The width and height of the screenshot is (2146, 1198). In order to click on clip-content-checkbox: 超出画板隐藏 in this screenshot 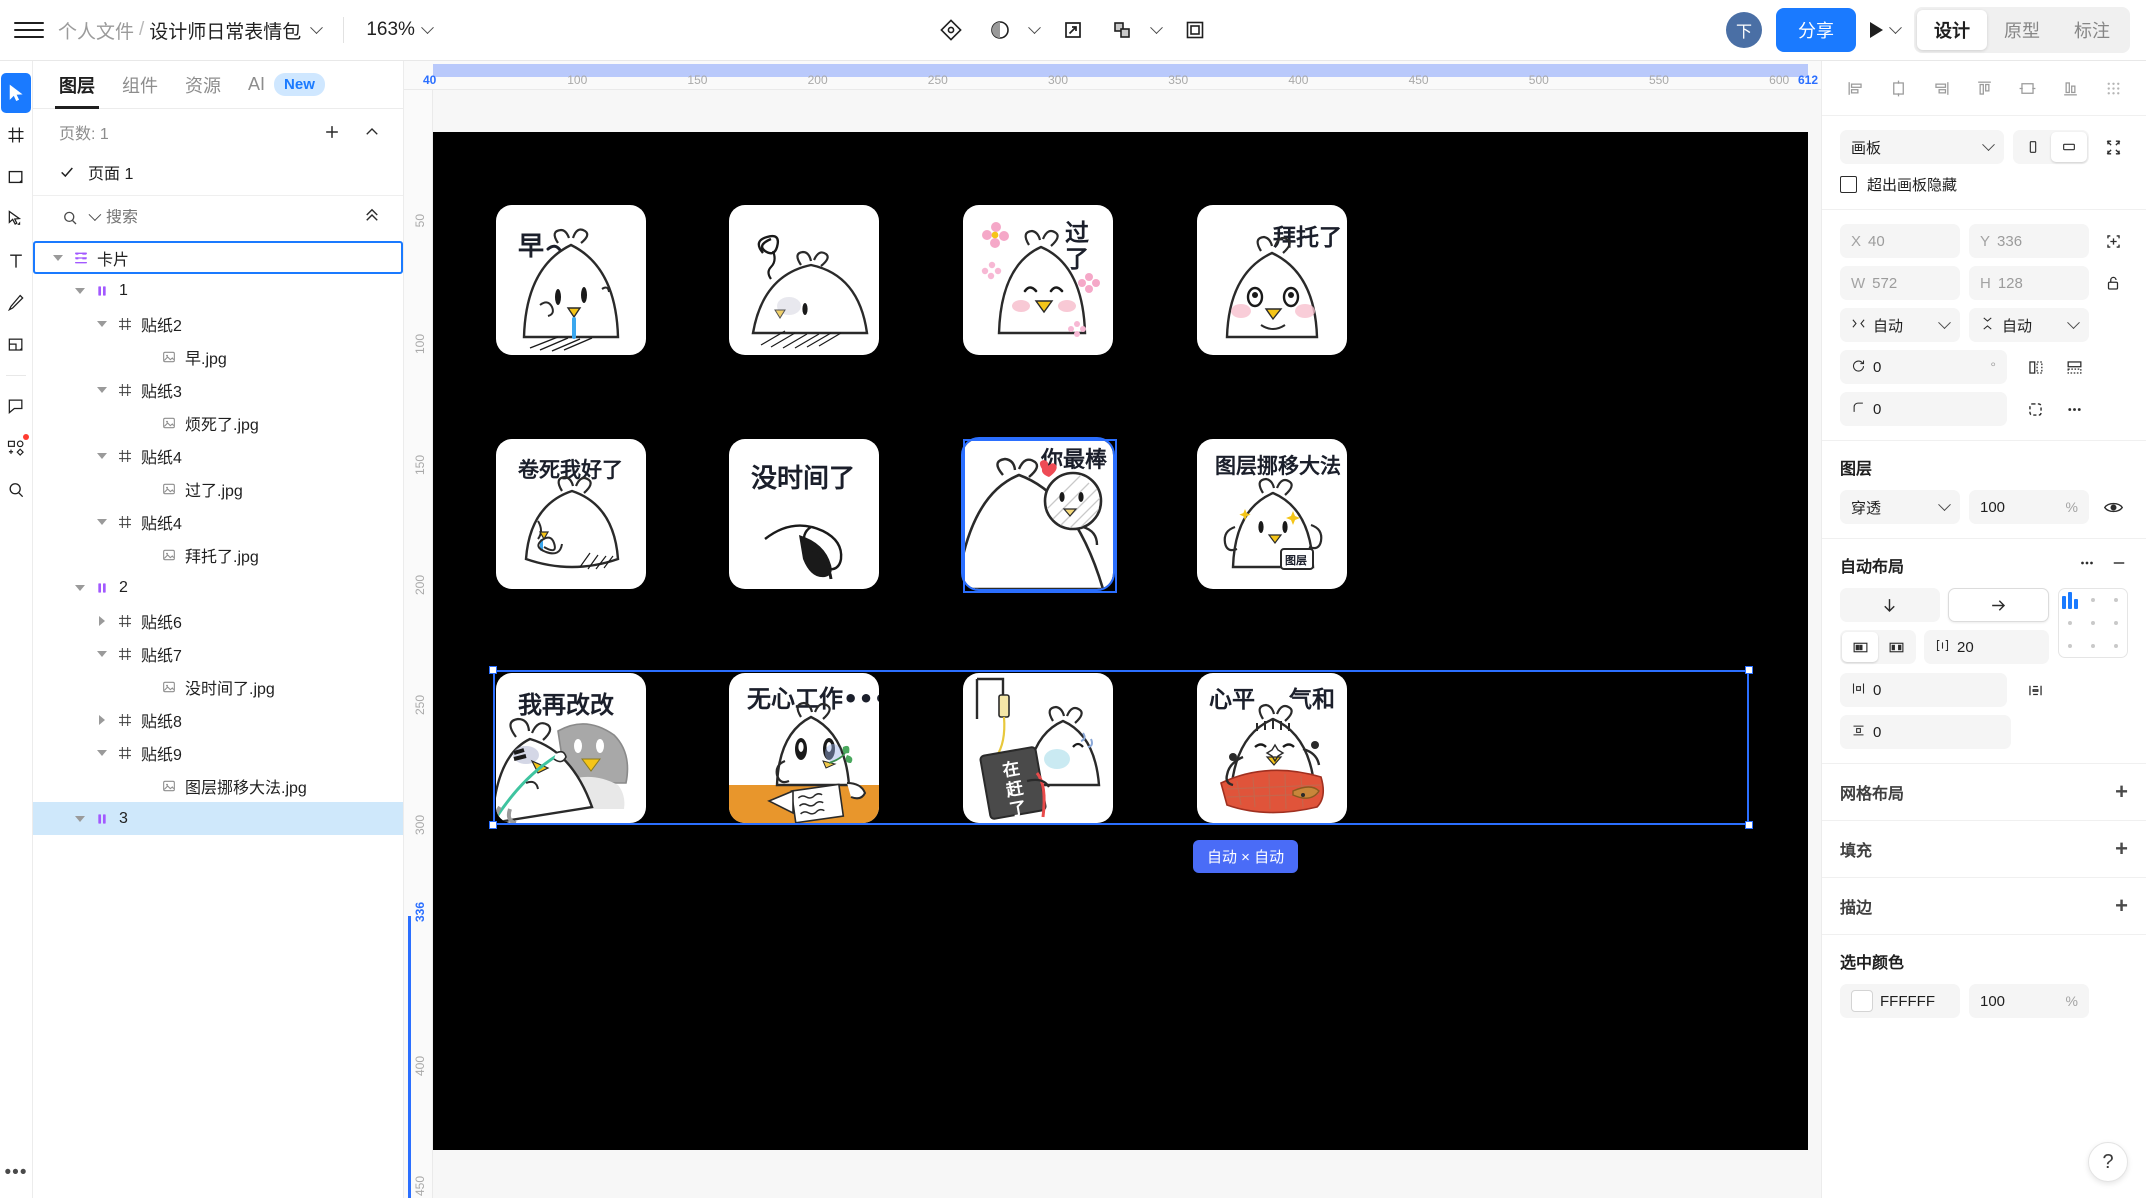, I will do `click(1984, 184)`.